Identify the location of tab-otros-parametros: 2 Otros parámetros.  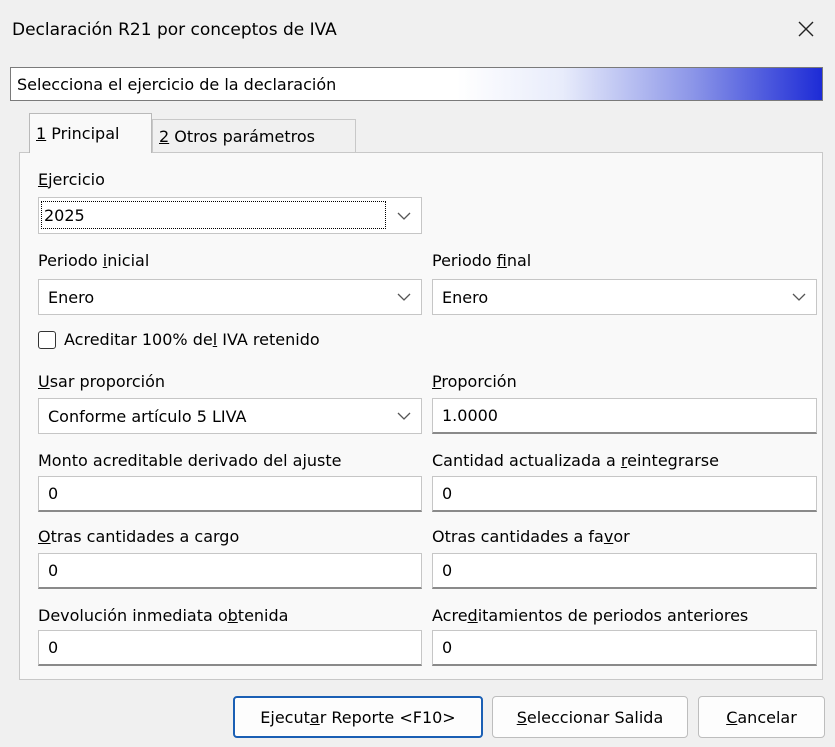
(254, 136).